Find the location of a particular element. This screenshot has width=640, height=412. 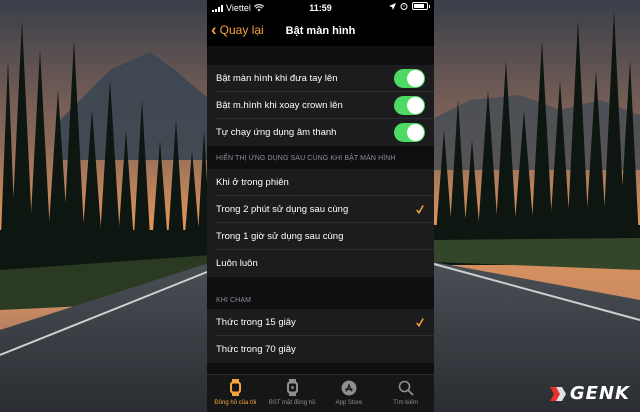

toggle-label: Tự chạy ứng dụng âm thanh is located at coordinates (276, 132).